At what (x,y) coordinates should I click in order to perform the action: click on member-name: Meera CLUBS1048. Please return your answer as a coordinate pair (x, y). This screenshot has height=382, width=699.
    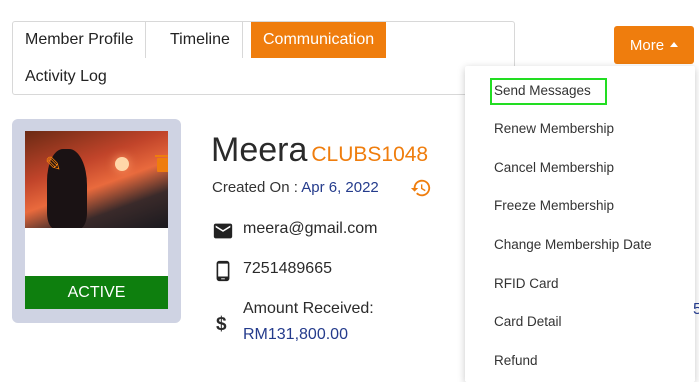
    Looking at the image, I should click on (319, 150).